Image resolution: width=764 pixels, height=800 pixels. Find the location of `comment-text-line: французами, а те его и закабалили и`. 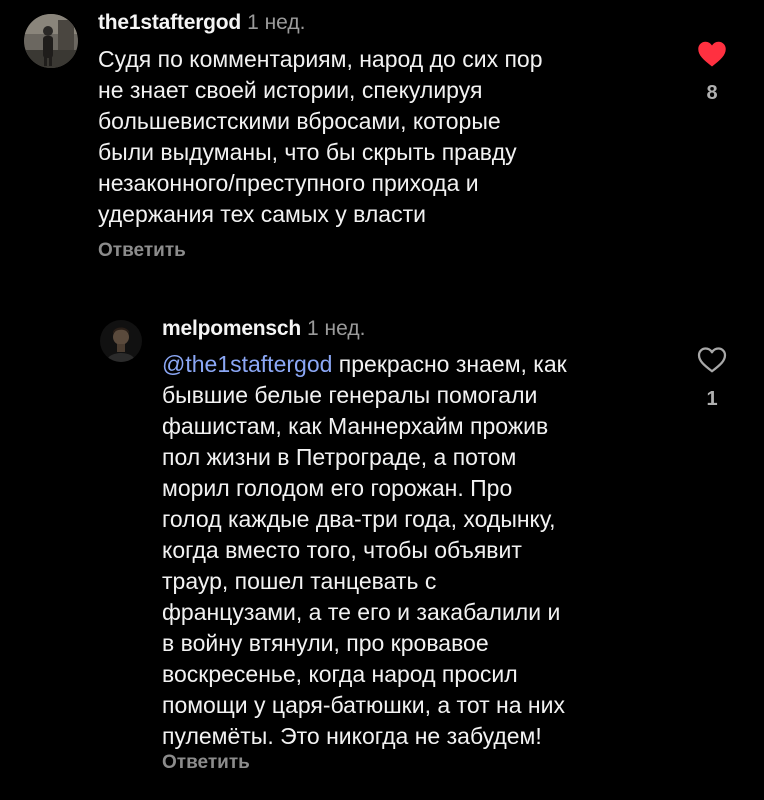

comment-text-line: французами, а те его и закабалили и is located at coordinates (361, 612).